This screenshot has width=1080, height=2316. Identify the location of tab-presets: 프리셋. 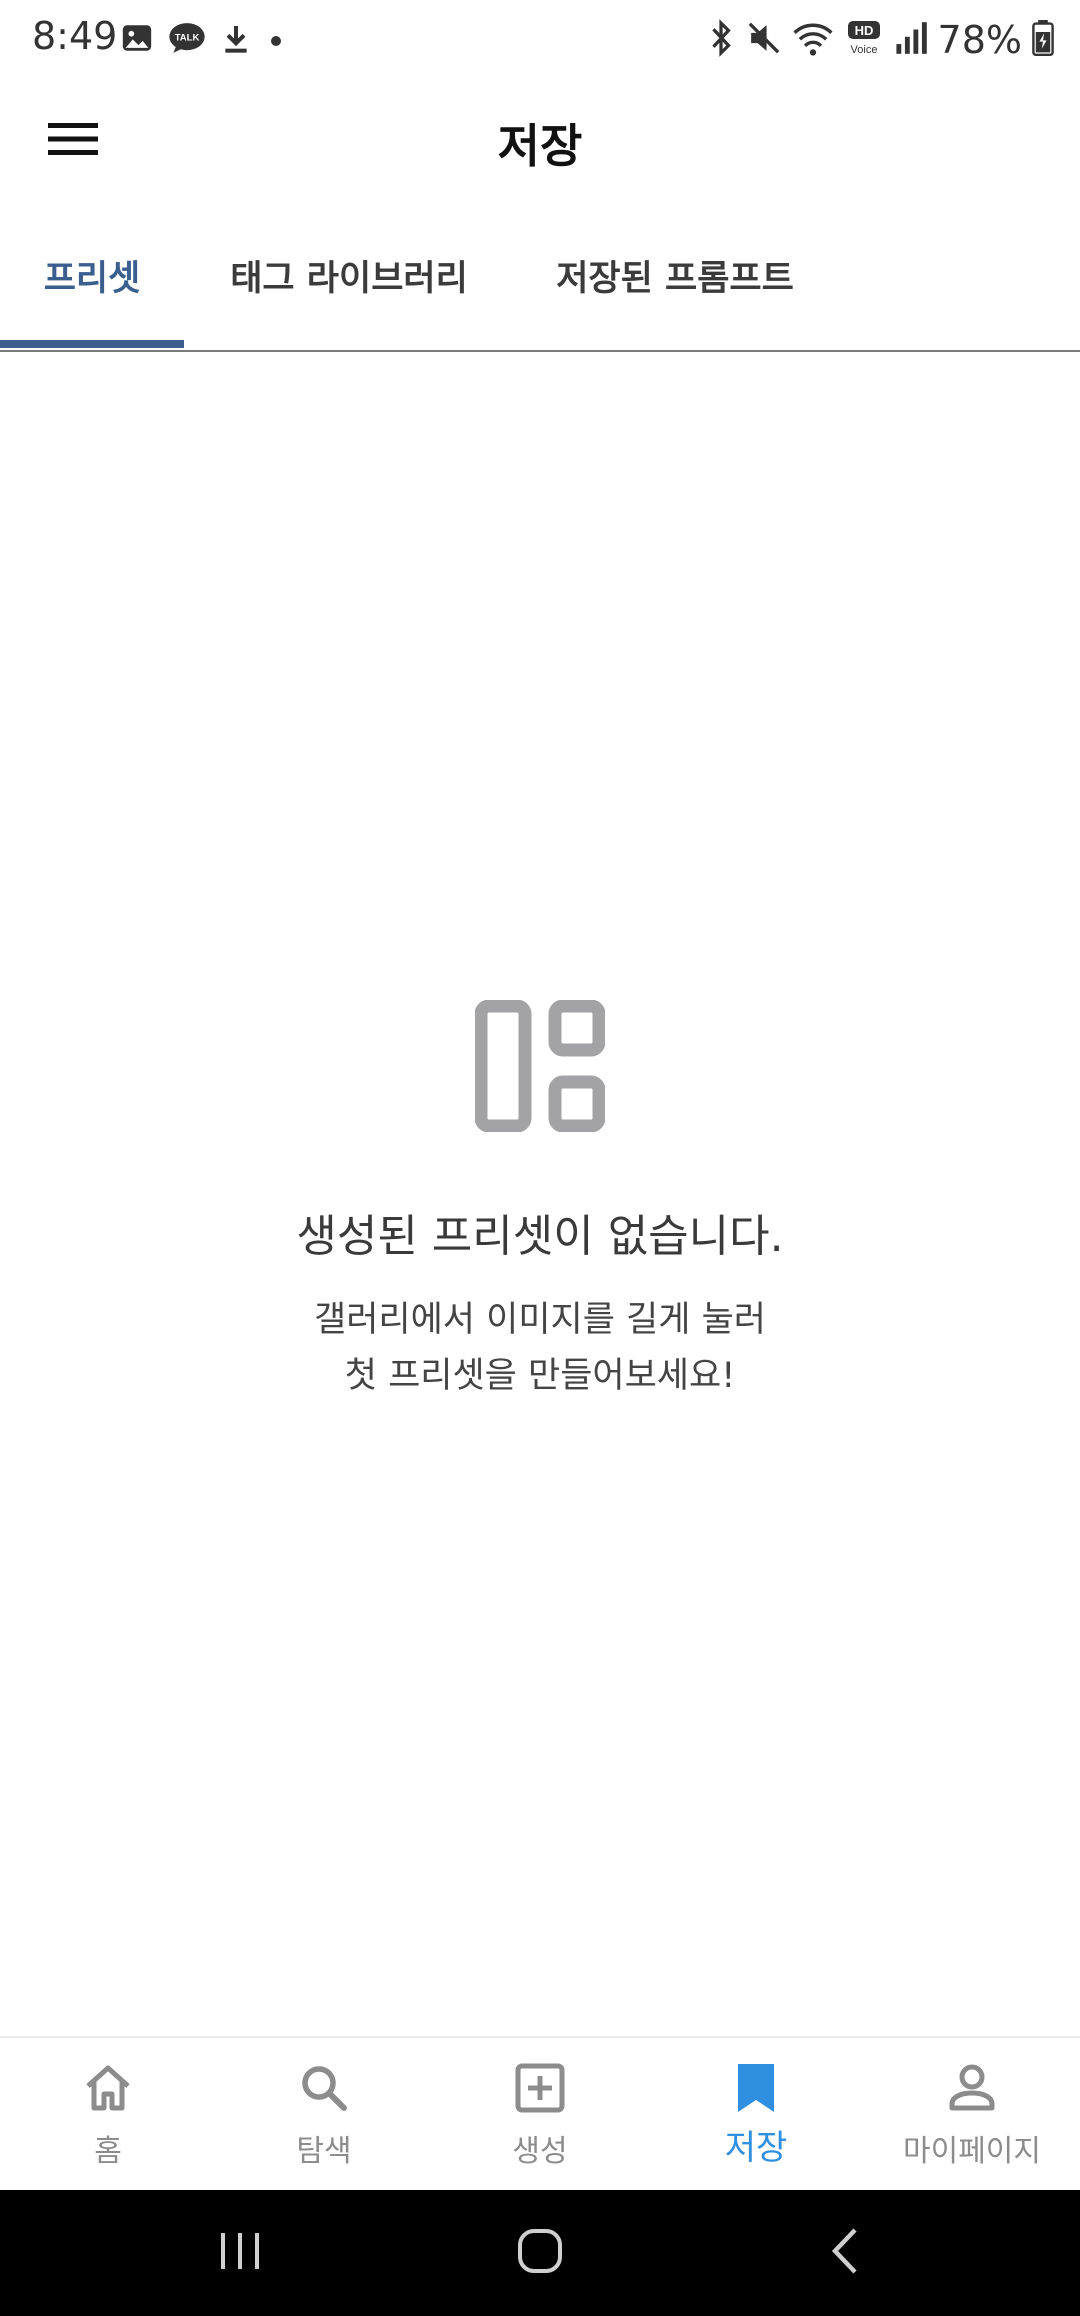
(92, 284).